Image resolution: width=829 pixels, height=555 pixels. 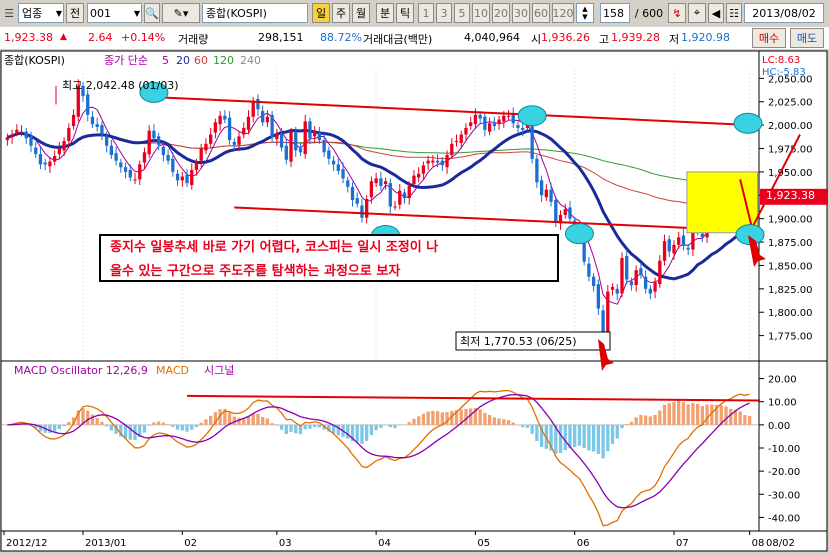 What do you see at coordinates (361, 13) in the screenshot?
I see `period-month-button: 월` at bounding box center [361, 13].